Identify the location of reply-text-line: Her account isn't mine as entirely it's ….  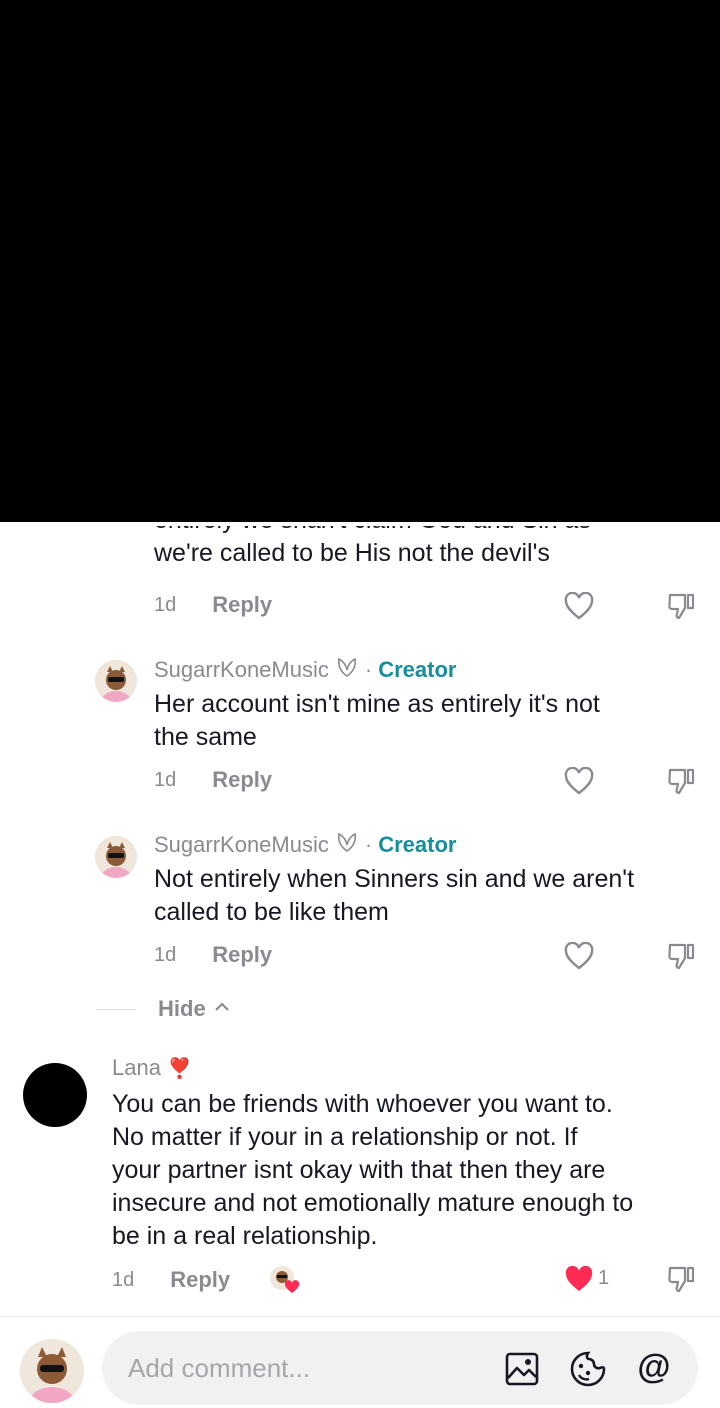
(377, 704).